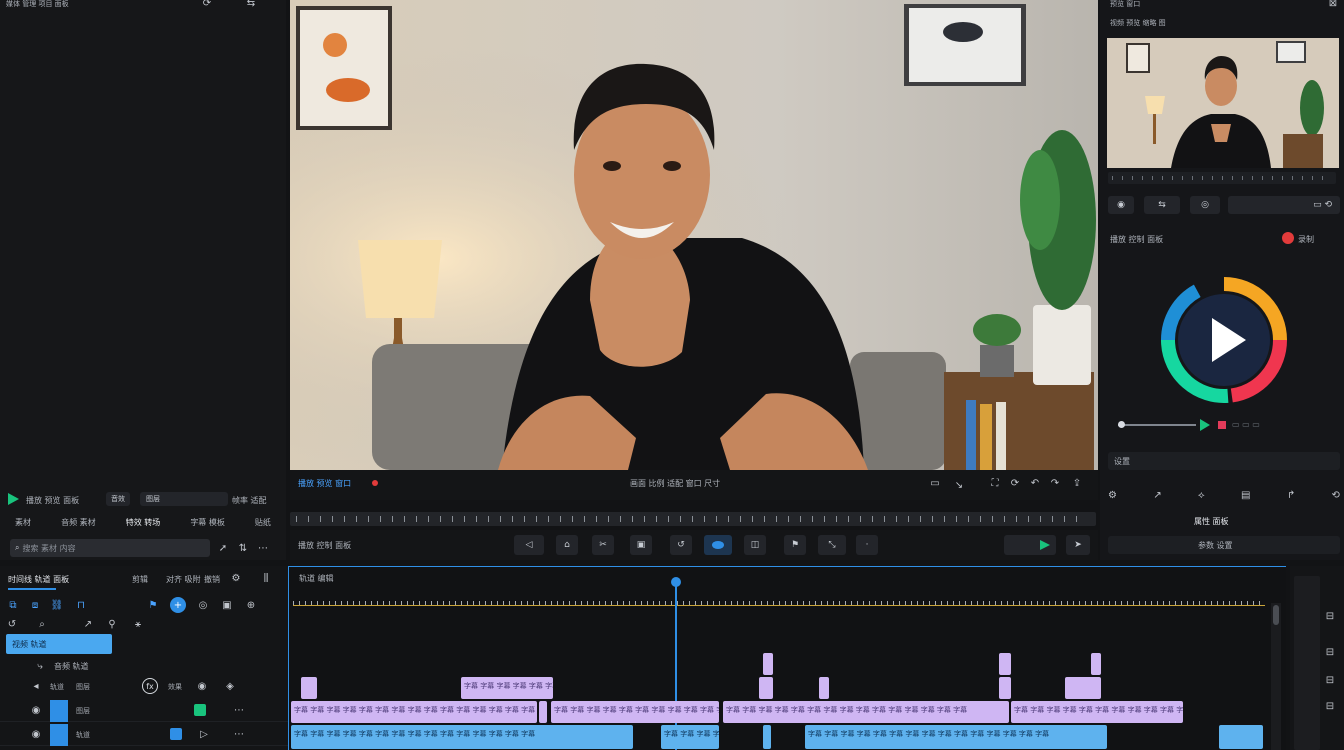 Image resolution: width=1344 pixels, height=750 pixels. Describe the element at coordinates (543, 712) in the screenshot. I see `subtitle-clip` at that location.